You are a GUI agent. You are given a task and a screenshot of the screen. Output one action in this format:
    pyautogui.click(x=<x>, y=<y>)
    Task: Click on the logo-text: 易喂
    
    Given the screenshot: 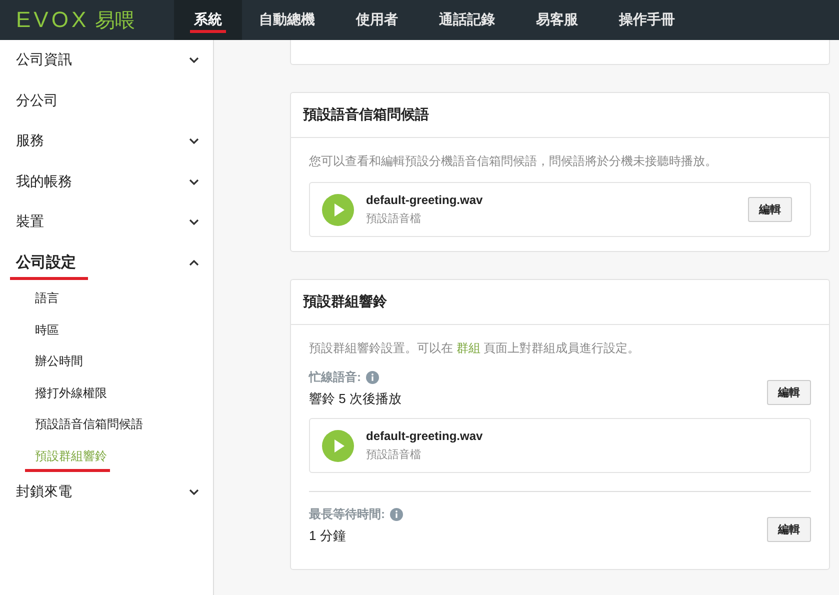 What is the action you would take?
    pyautogui.click(x=115, y=21)
    